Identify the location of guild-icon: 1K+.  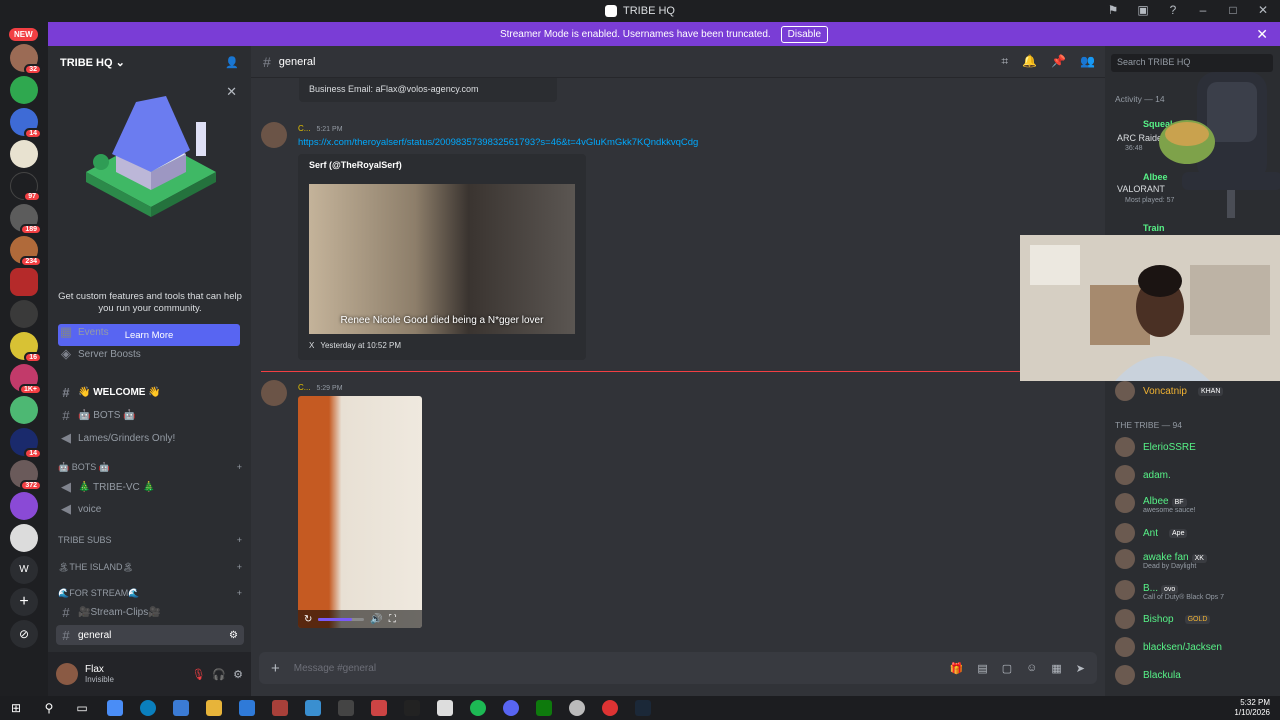
(26, 379).